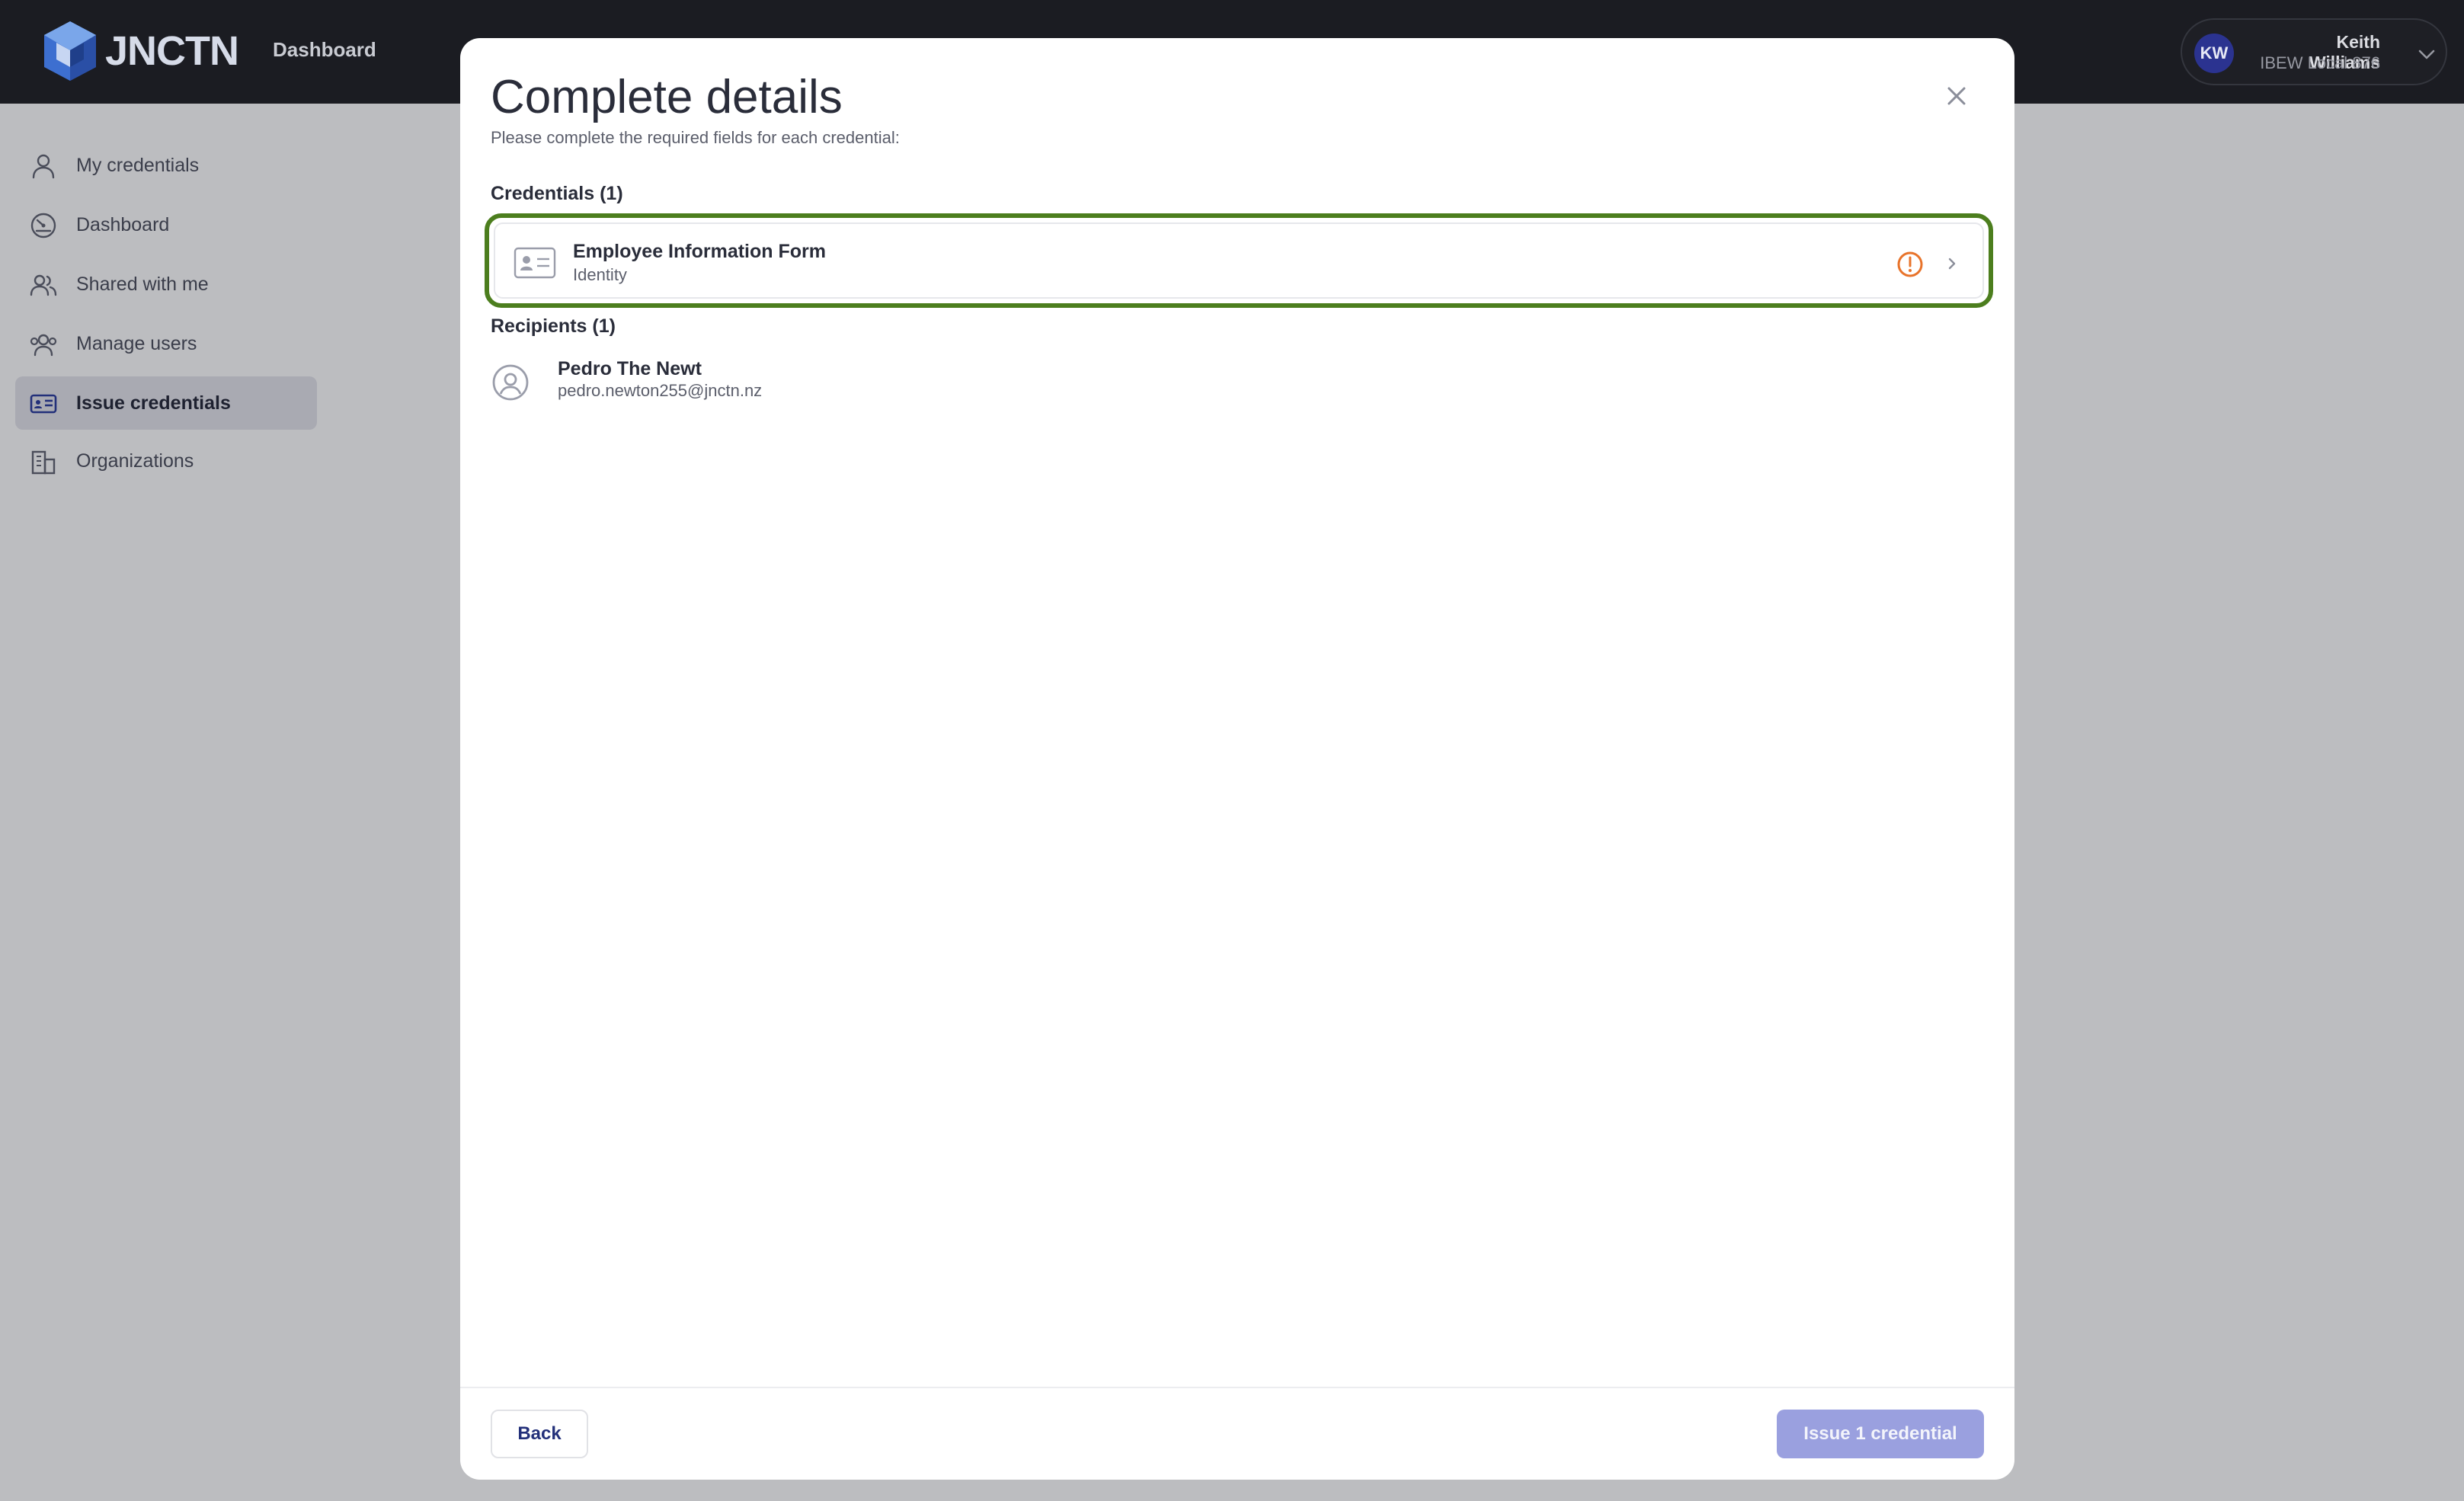 Image resolution: width=2464 pixels, height=1501 pixels. What do you see at coordinates (699, 251) in the screenshot?
I see `credential-name: Employee Information Form` at bounding box center [699, 251].